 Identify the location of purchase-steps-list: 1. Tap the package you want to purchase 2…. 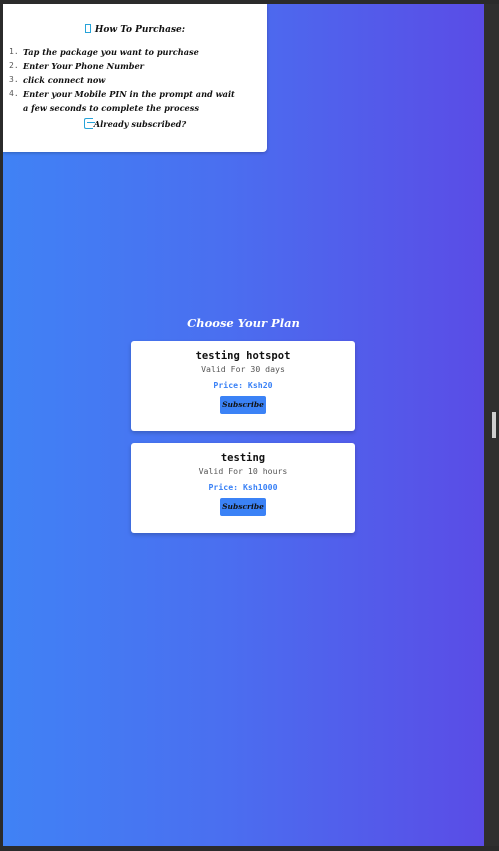
(124, 80).